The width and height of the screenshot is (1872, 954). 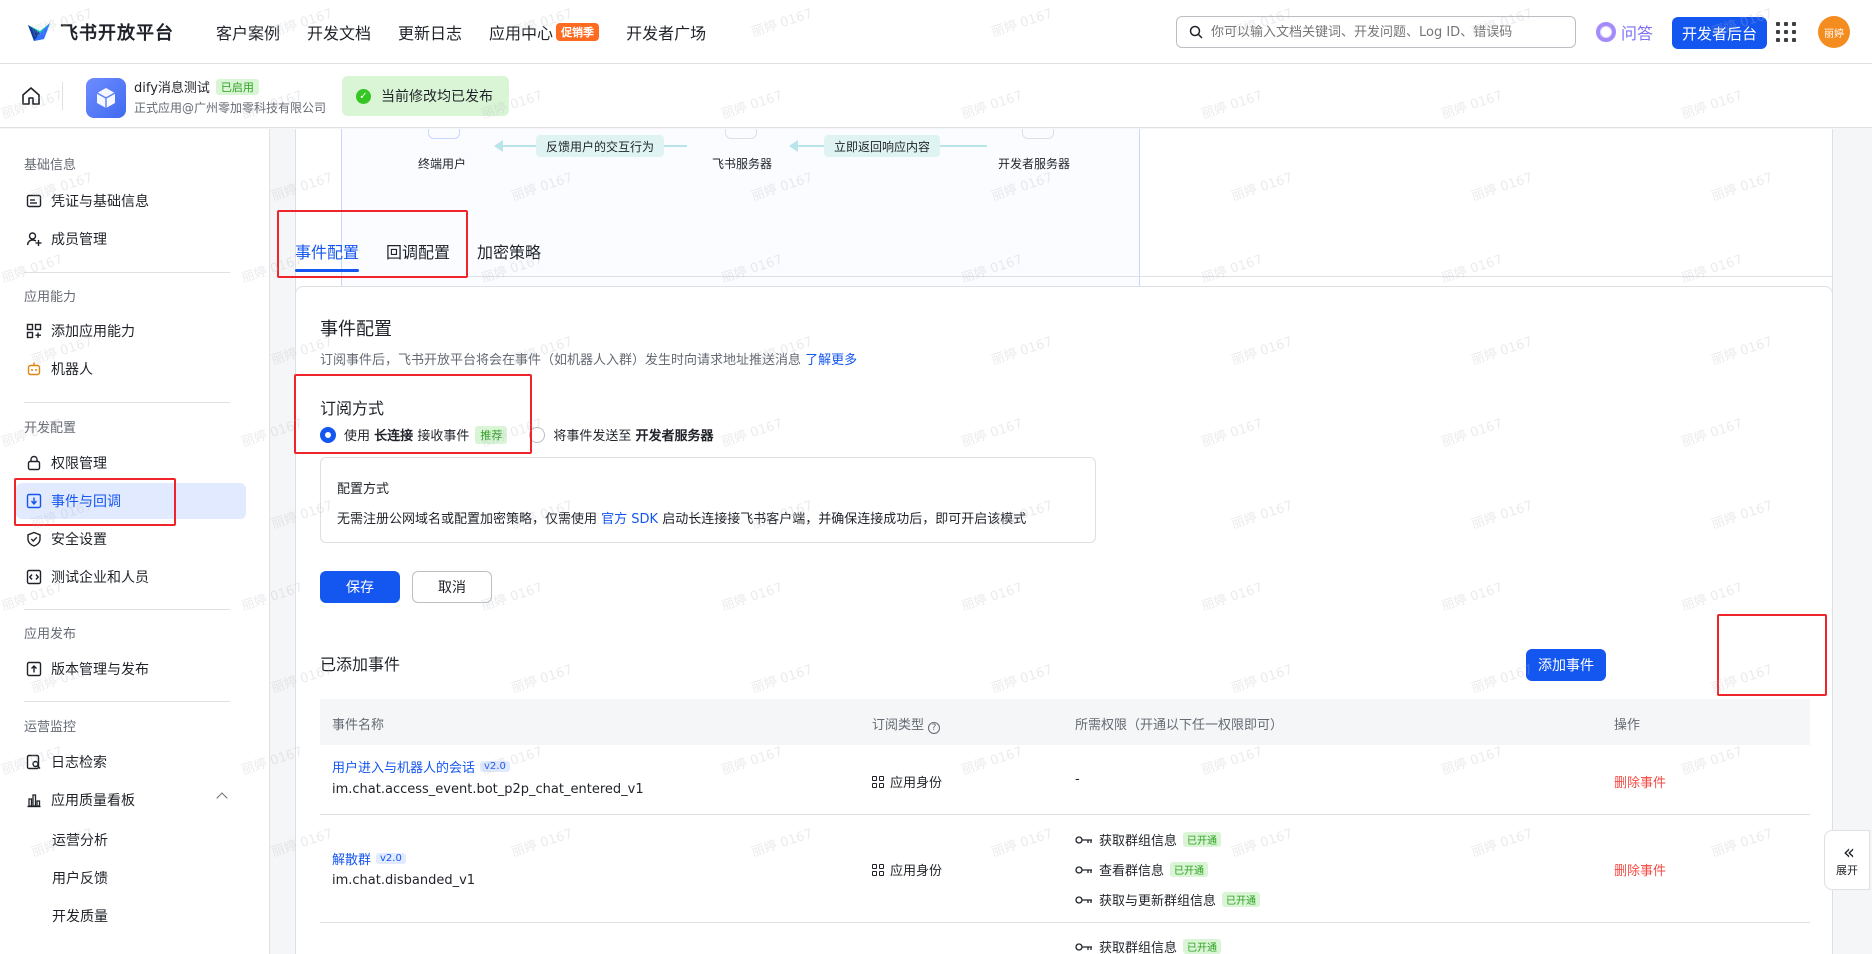 I want to click on sidebar-item-events: 事件与回调, so click(x=131, y=501).